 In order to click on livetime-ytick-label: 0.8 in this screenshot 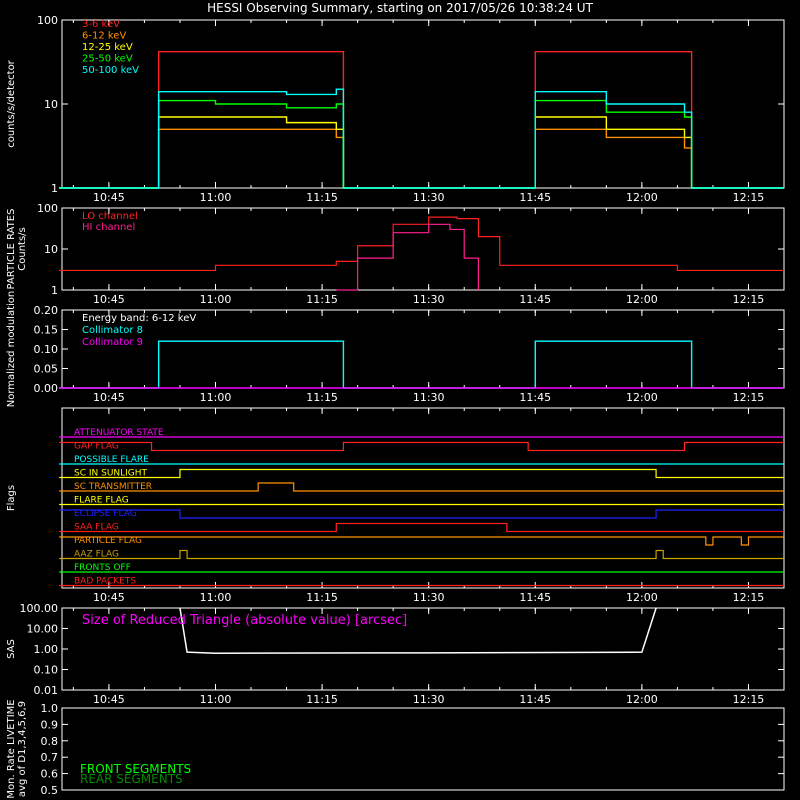, I will do `click(50, 741)`.